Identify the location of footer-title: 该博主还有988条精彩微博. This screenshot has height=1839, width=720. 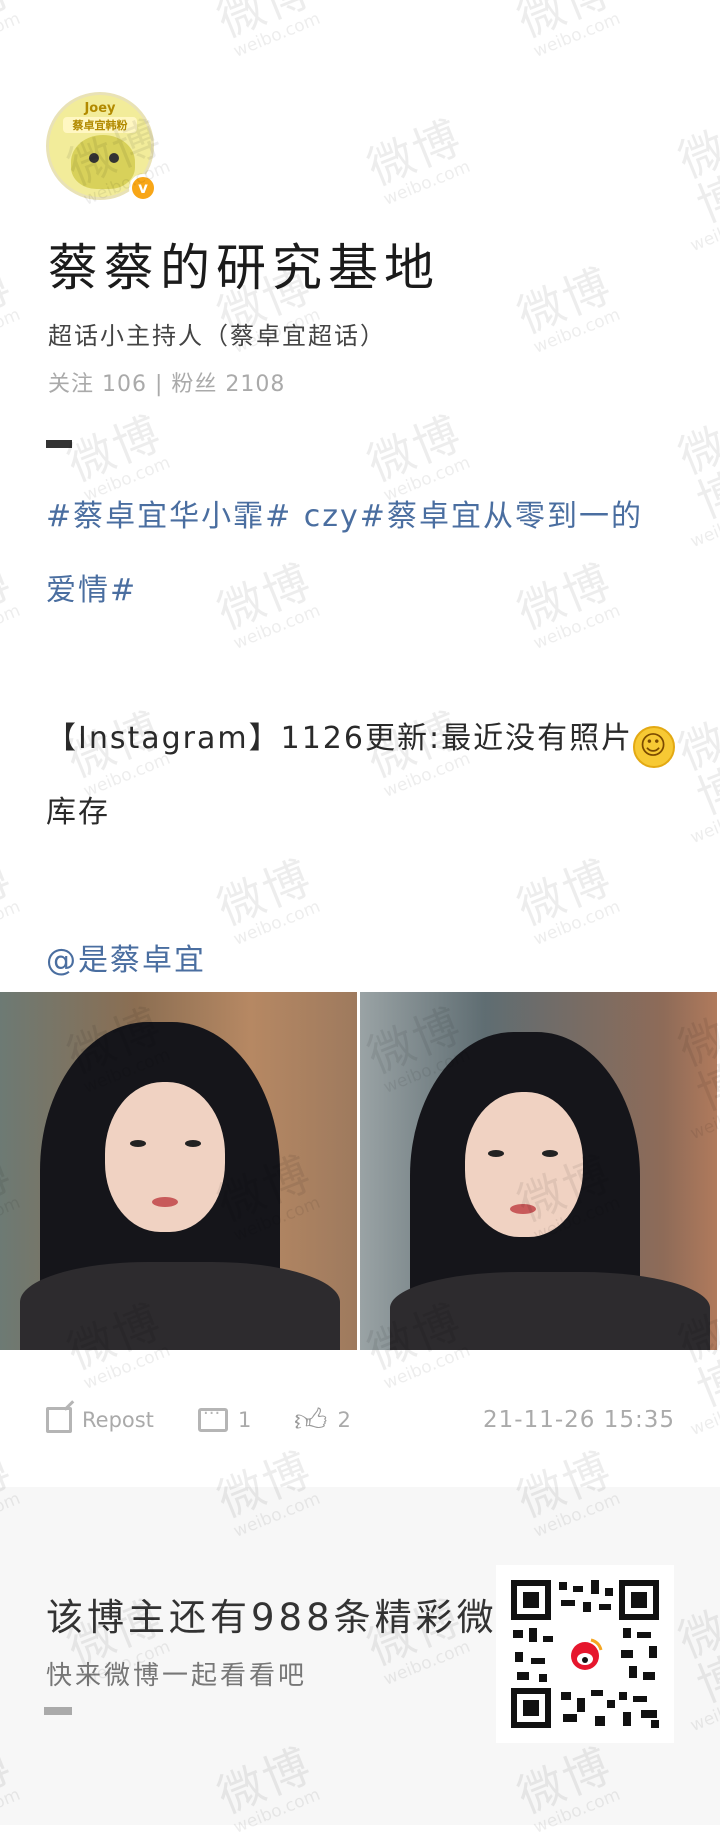
(292, 1617).